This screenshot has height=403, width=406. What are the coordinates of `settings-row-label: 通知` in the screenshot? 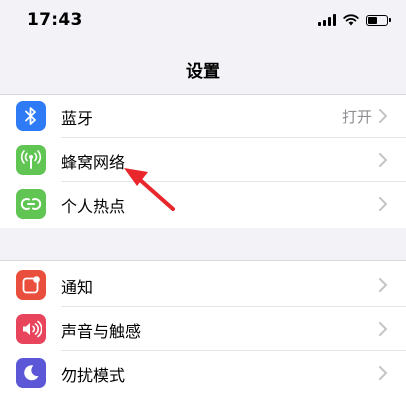 It's located at (77, 287).